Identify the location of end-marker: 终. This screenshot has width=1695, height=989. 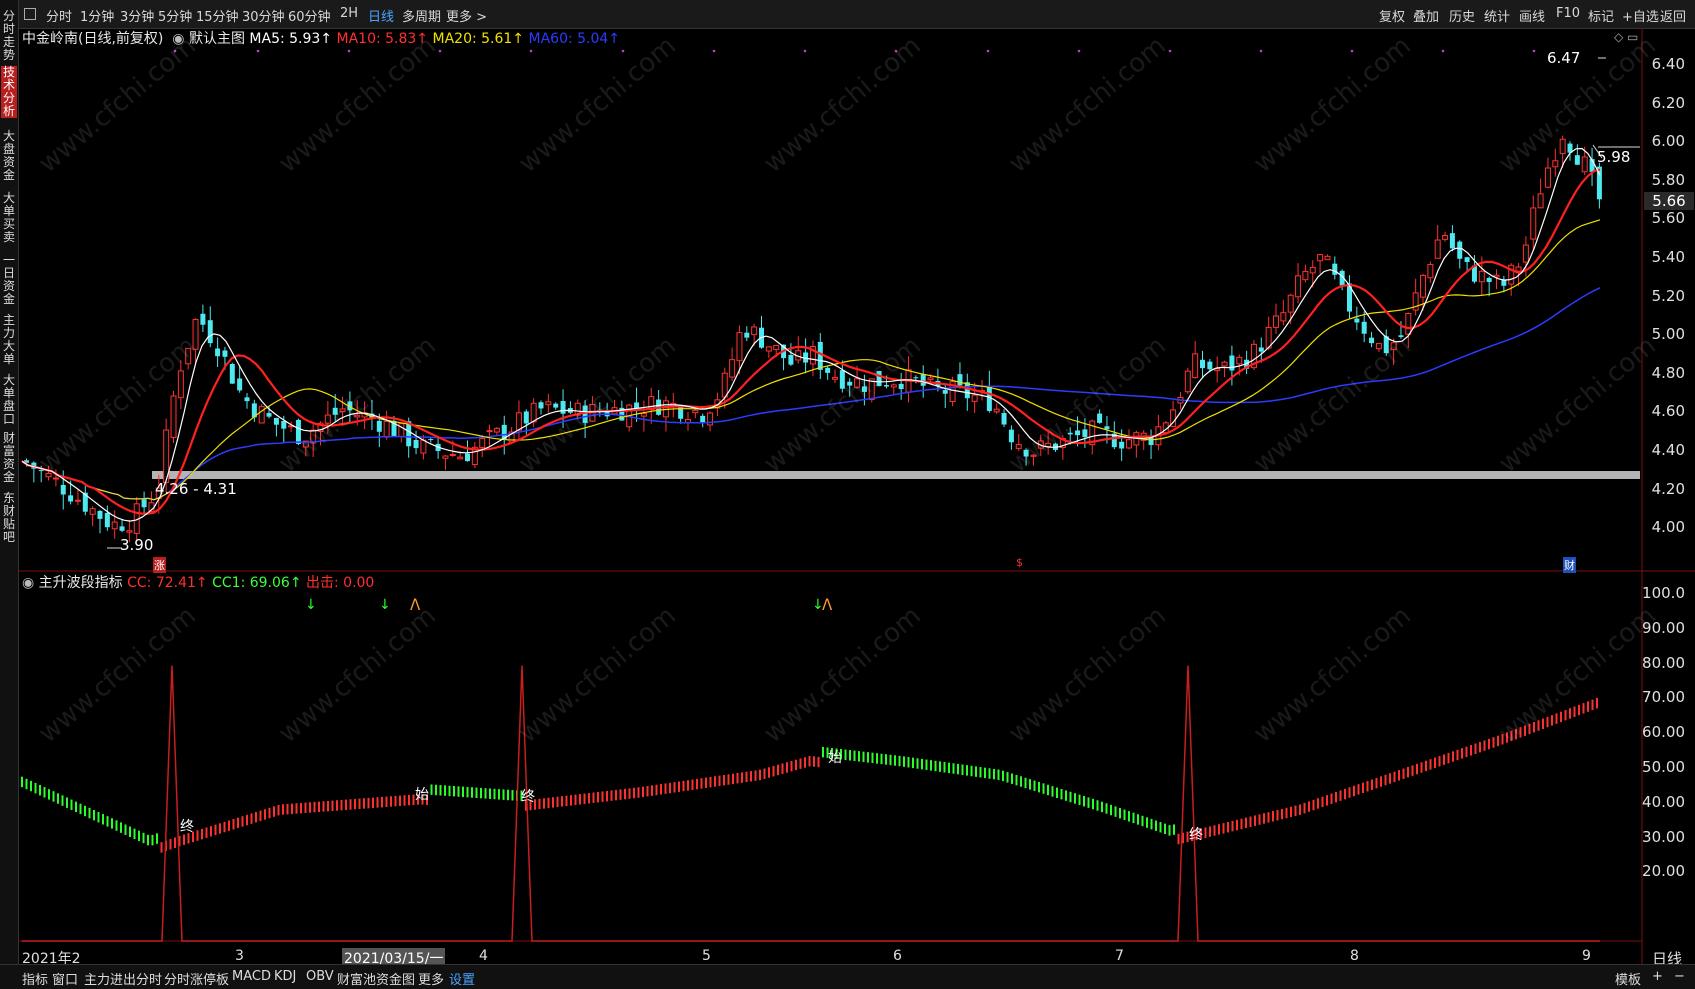
(1196, 835).